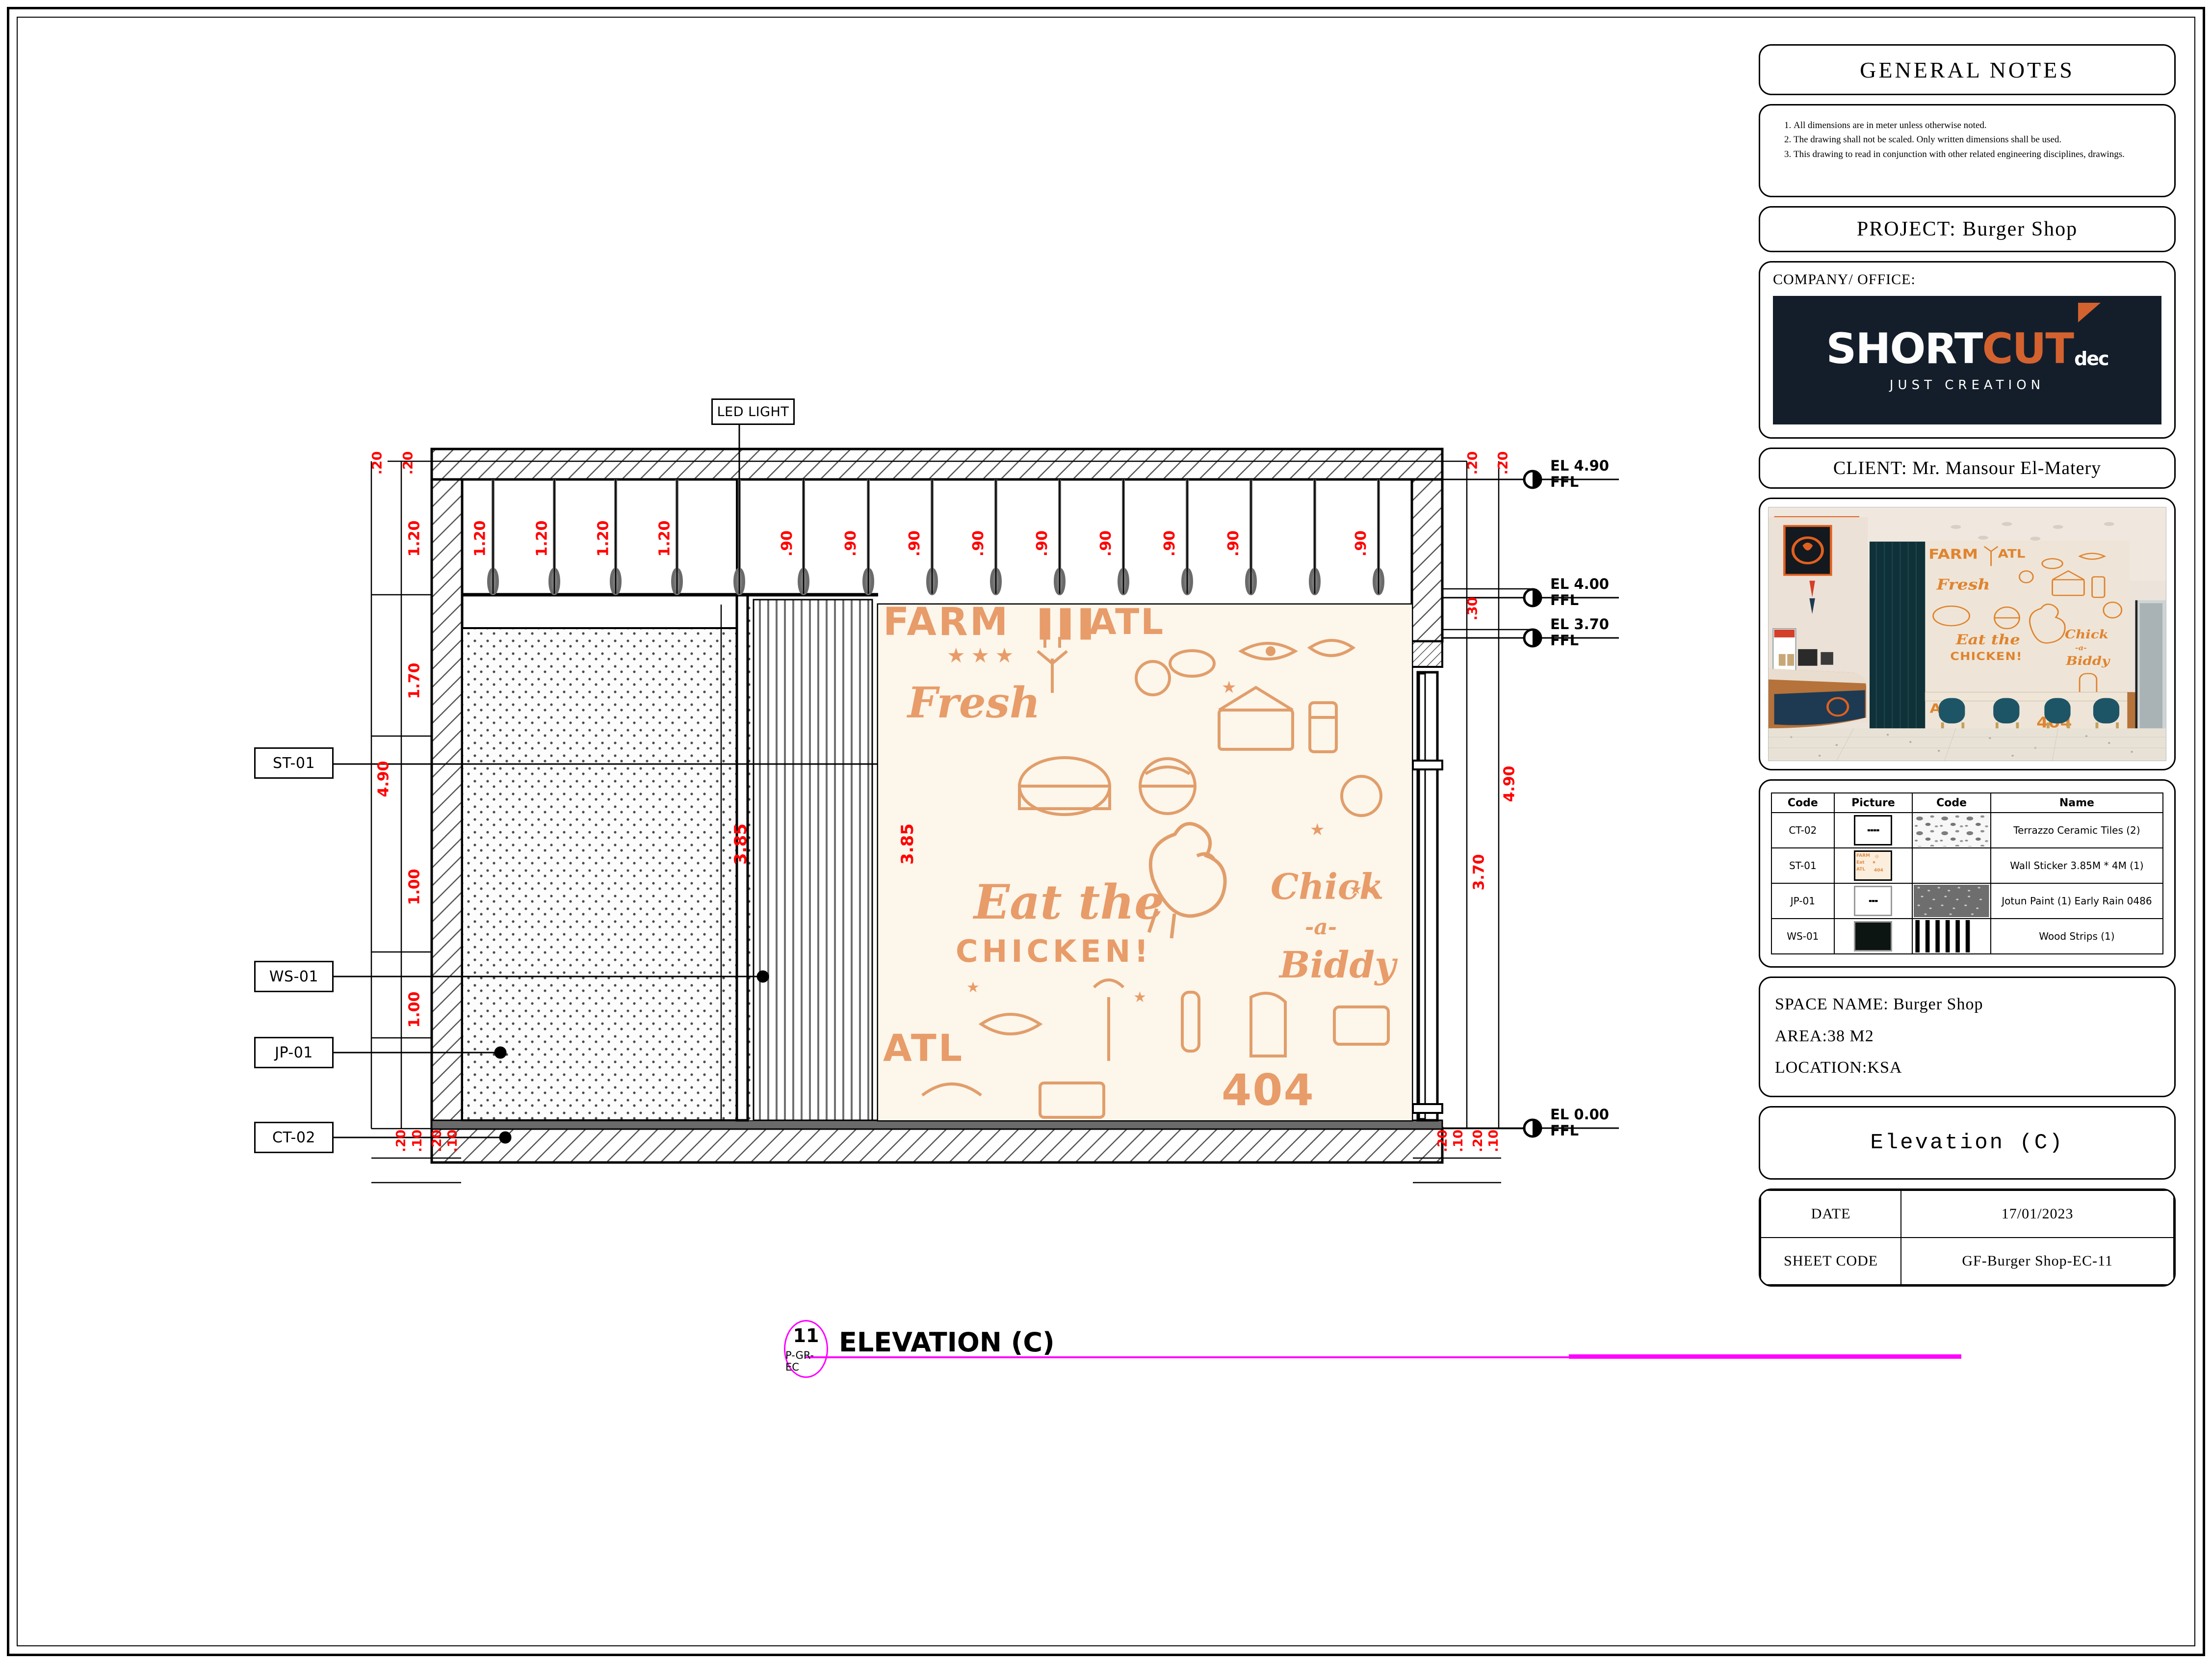 The image size is (2212, 1663). What do you see at coordinates (1963, 584) in the screenshot?
I see `svg-text: Fresh` at bounding box center [1963, 584].